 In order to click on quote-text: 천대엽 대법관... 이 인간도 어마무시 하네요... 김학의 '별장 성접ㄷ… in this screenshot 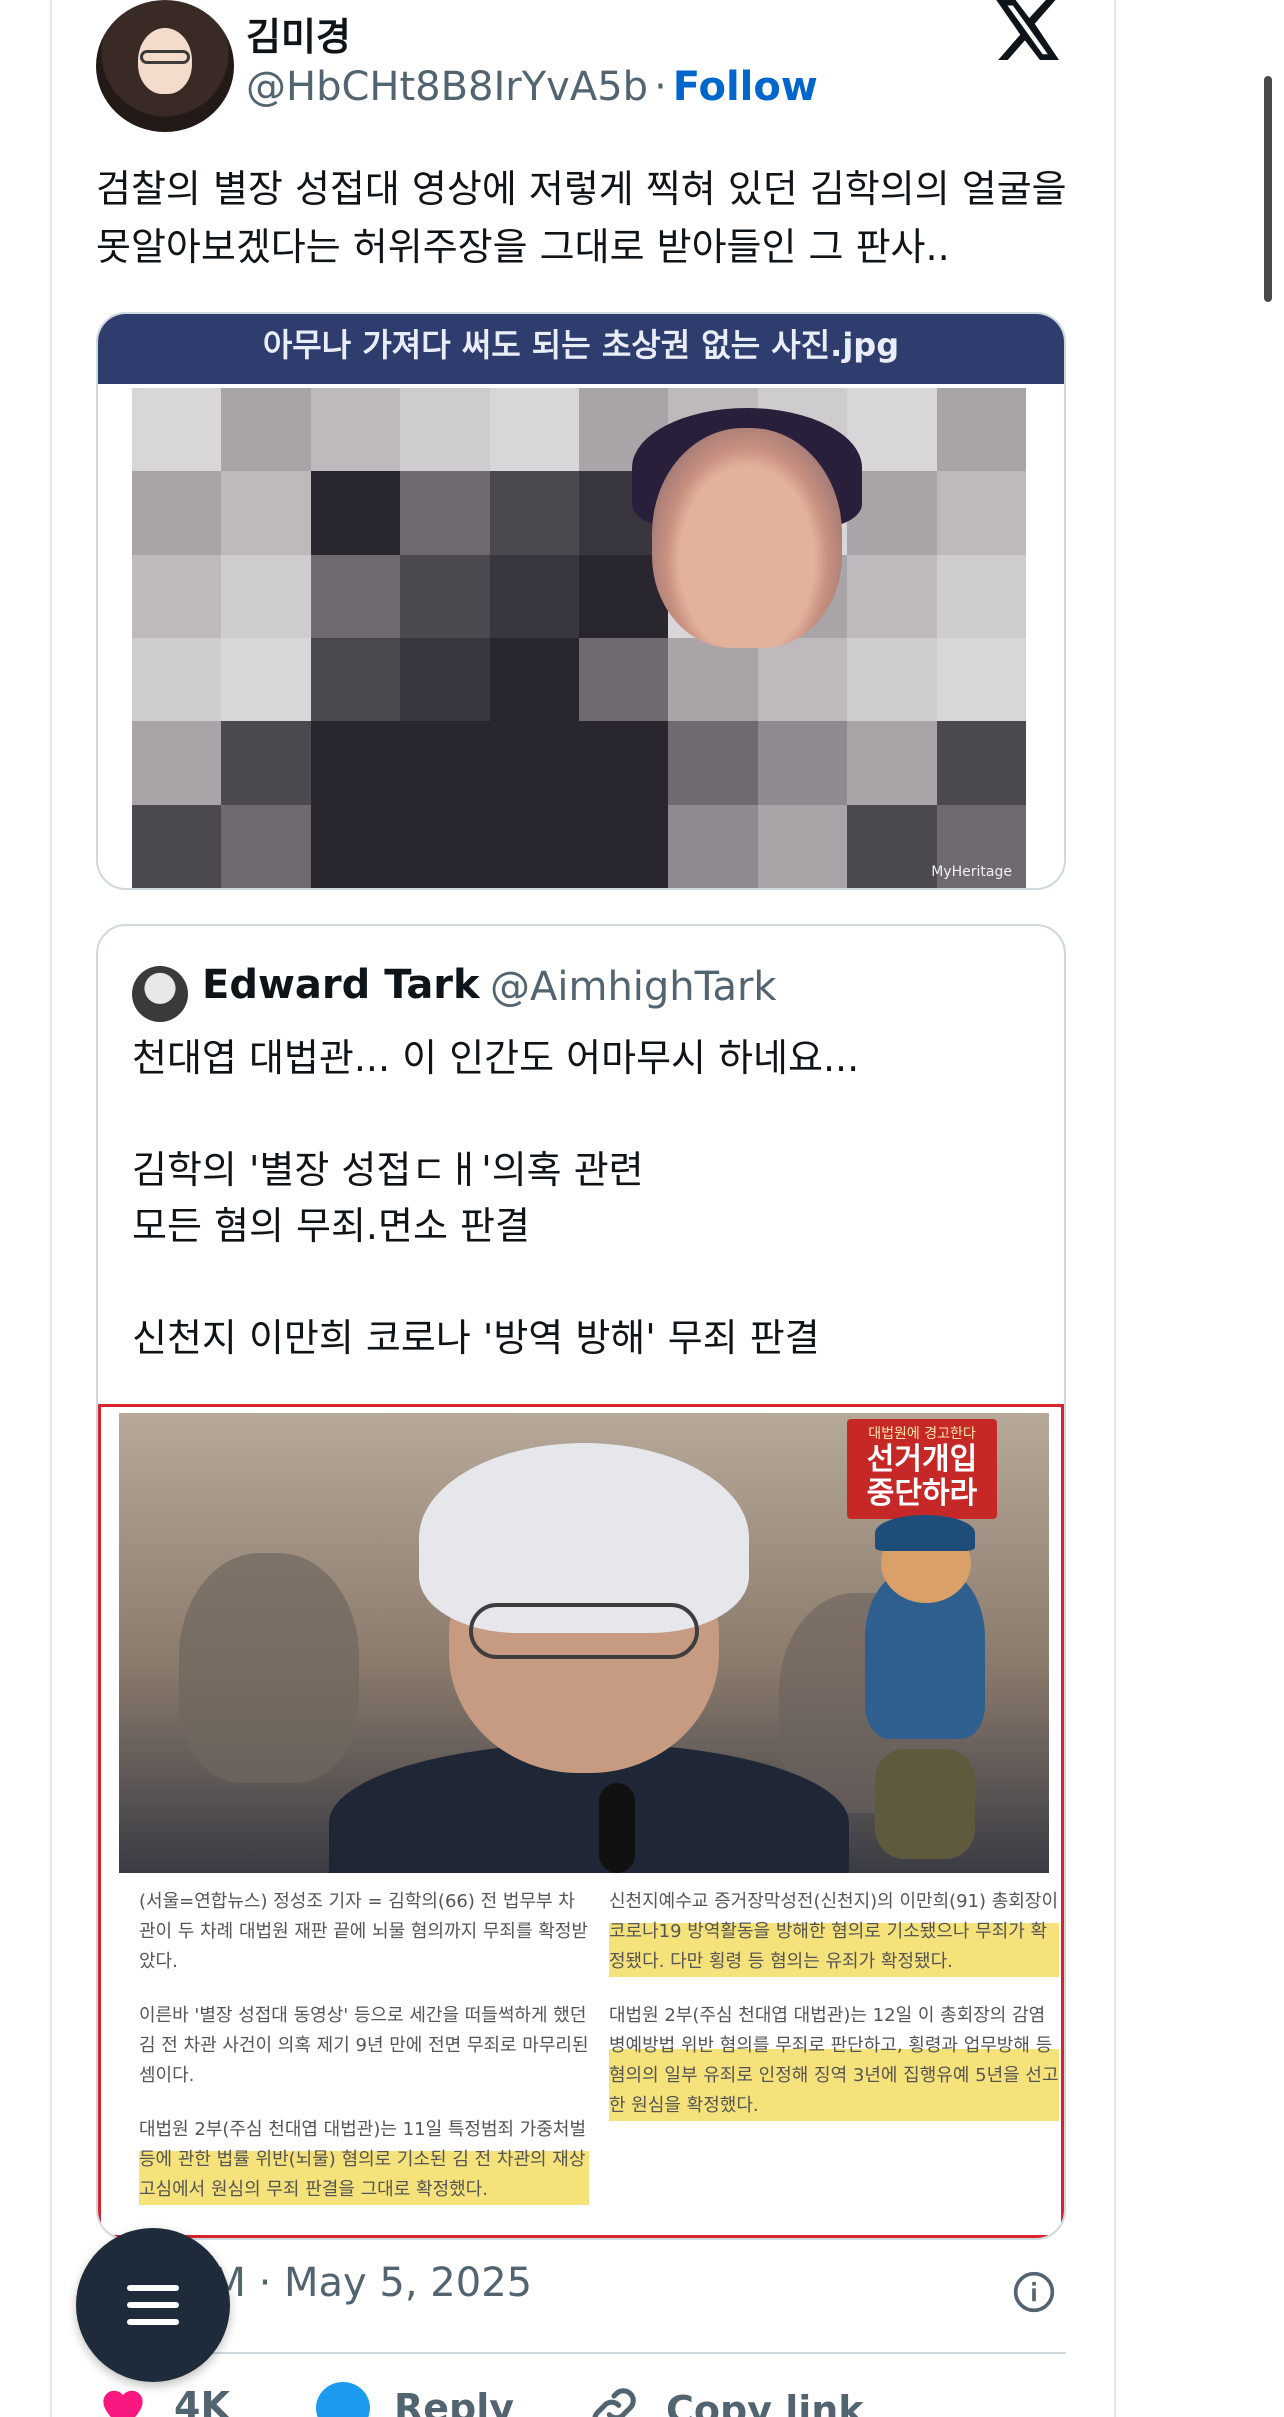, I will do `click(496, 1198)`.